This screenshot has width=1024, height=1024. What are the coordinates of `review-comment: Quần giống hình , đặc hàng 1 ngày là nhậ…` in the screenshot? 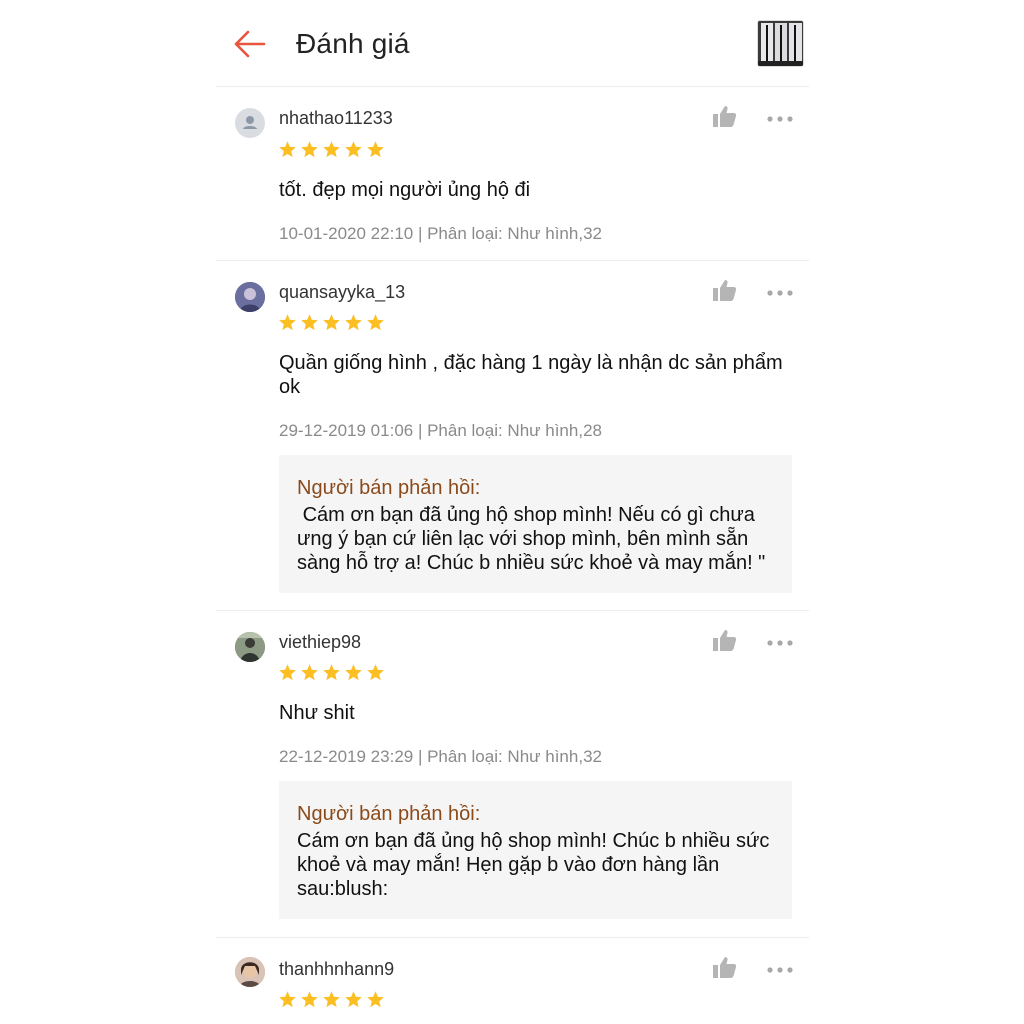 It's located at (531, 375).